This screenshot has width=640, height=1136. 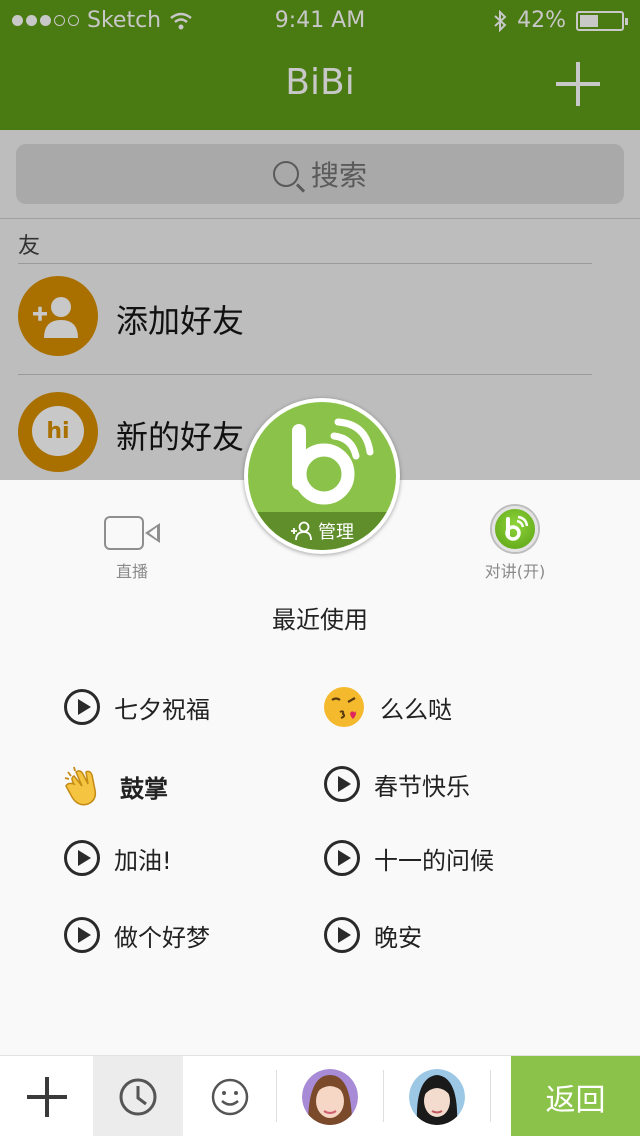 I want to click on phrase-item: 做个好梦, so click(x=137, y=935).